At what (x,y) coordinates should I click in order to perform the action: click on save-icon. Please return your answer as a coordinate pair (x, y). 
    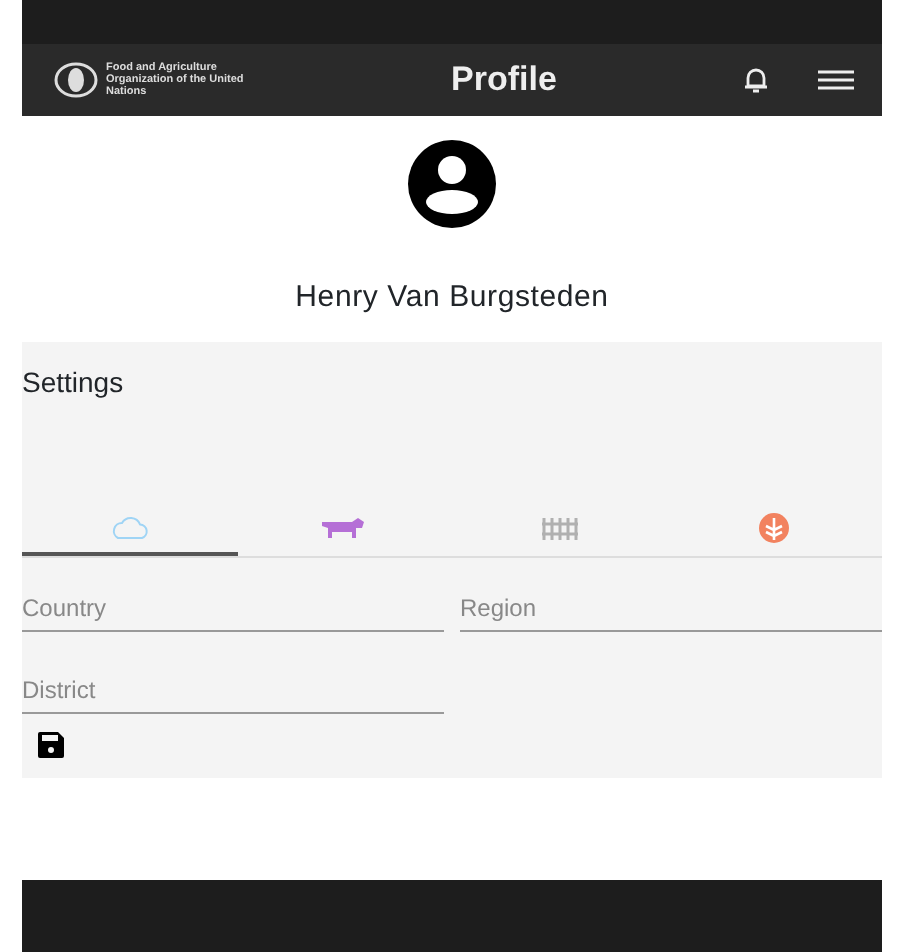
    Looking at the image, I should click on (51, 744).